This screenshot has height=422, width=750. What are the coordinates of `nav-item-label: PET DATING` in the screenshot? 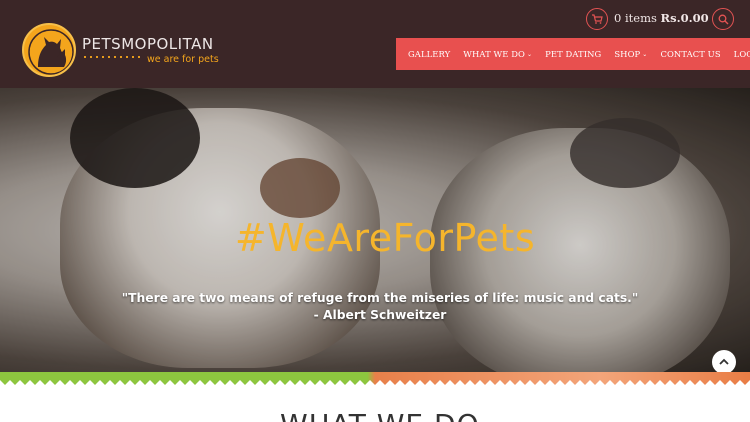 It's located at (573, 54).